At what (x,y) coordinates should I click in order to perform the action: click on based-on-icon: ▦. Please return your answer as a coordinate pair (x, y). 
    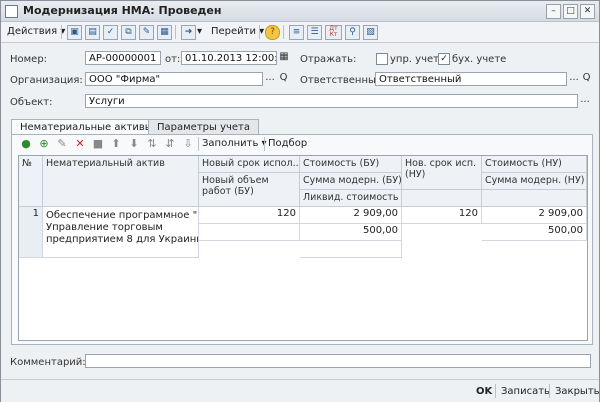
    Looking at the image, I should click on (164, 32).